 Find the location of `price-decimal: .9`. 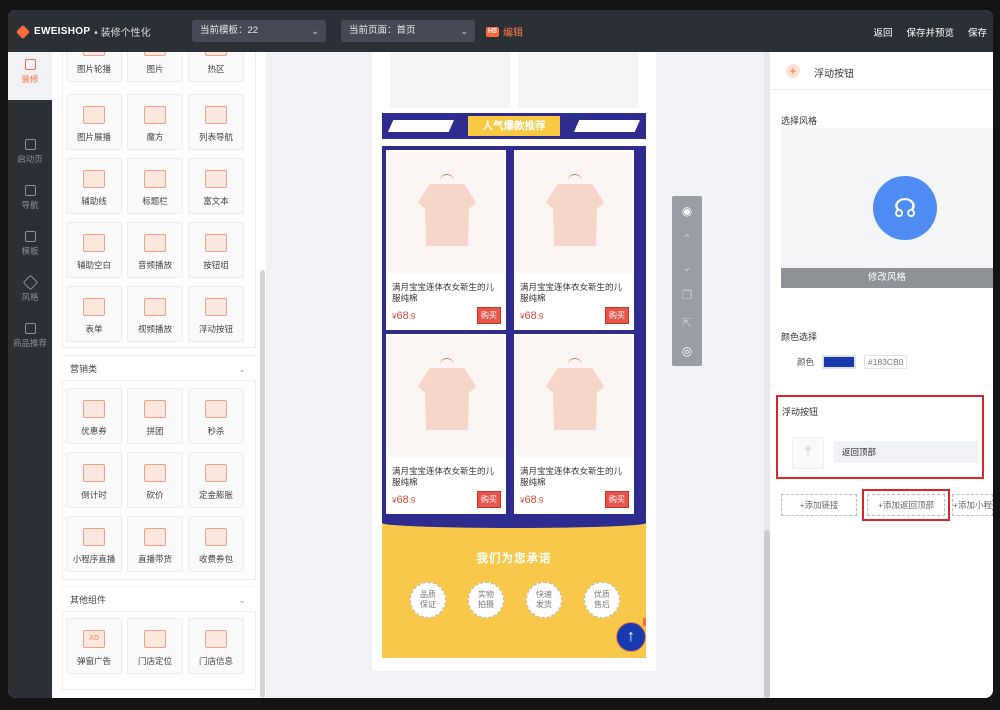

price-decimal: .9 is located at coordinates (412, 316).